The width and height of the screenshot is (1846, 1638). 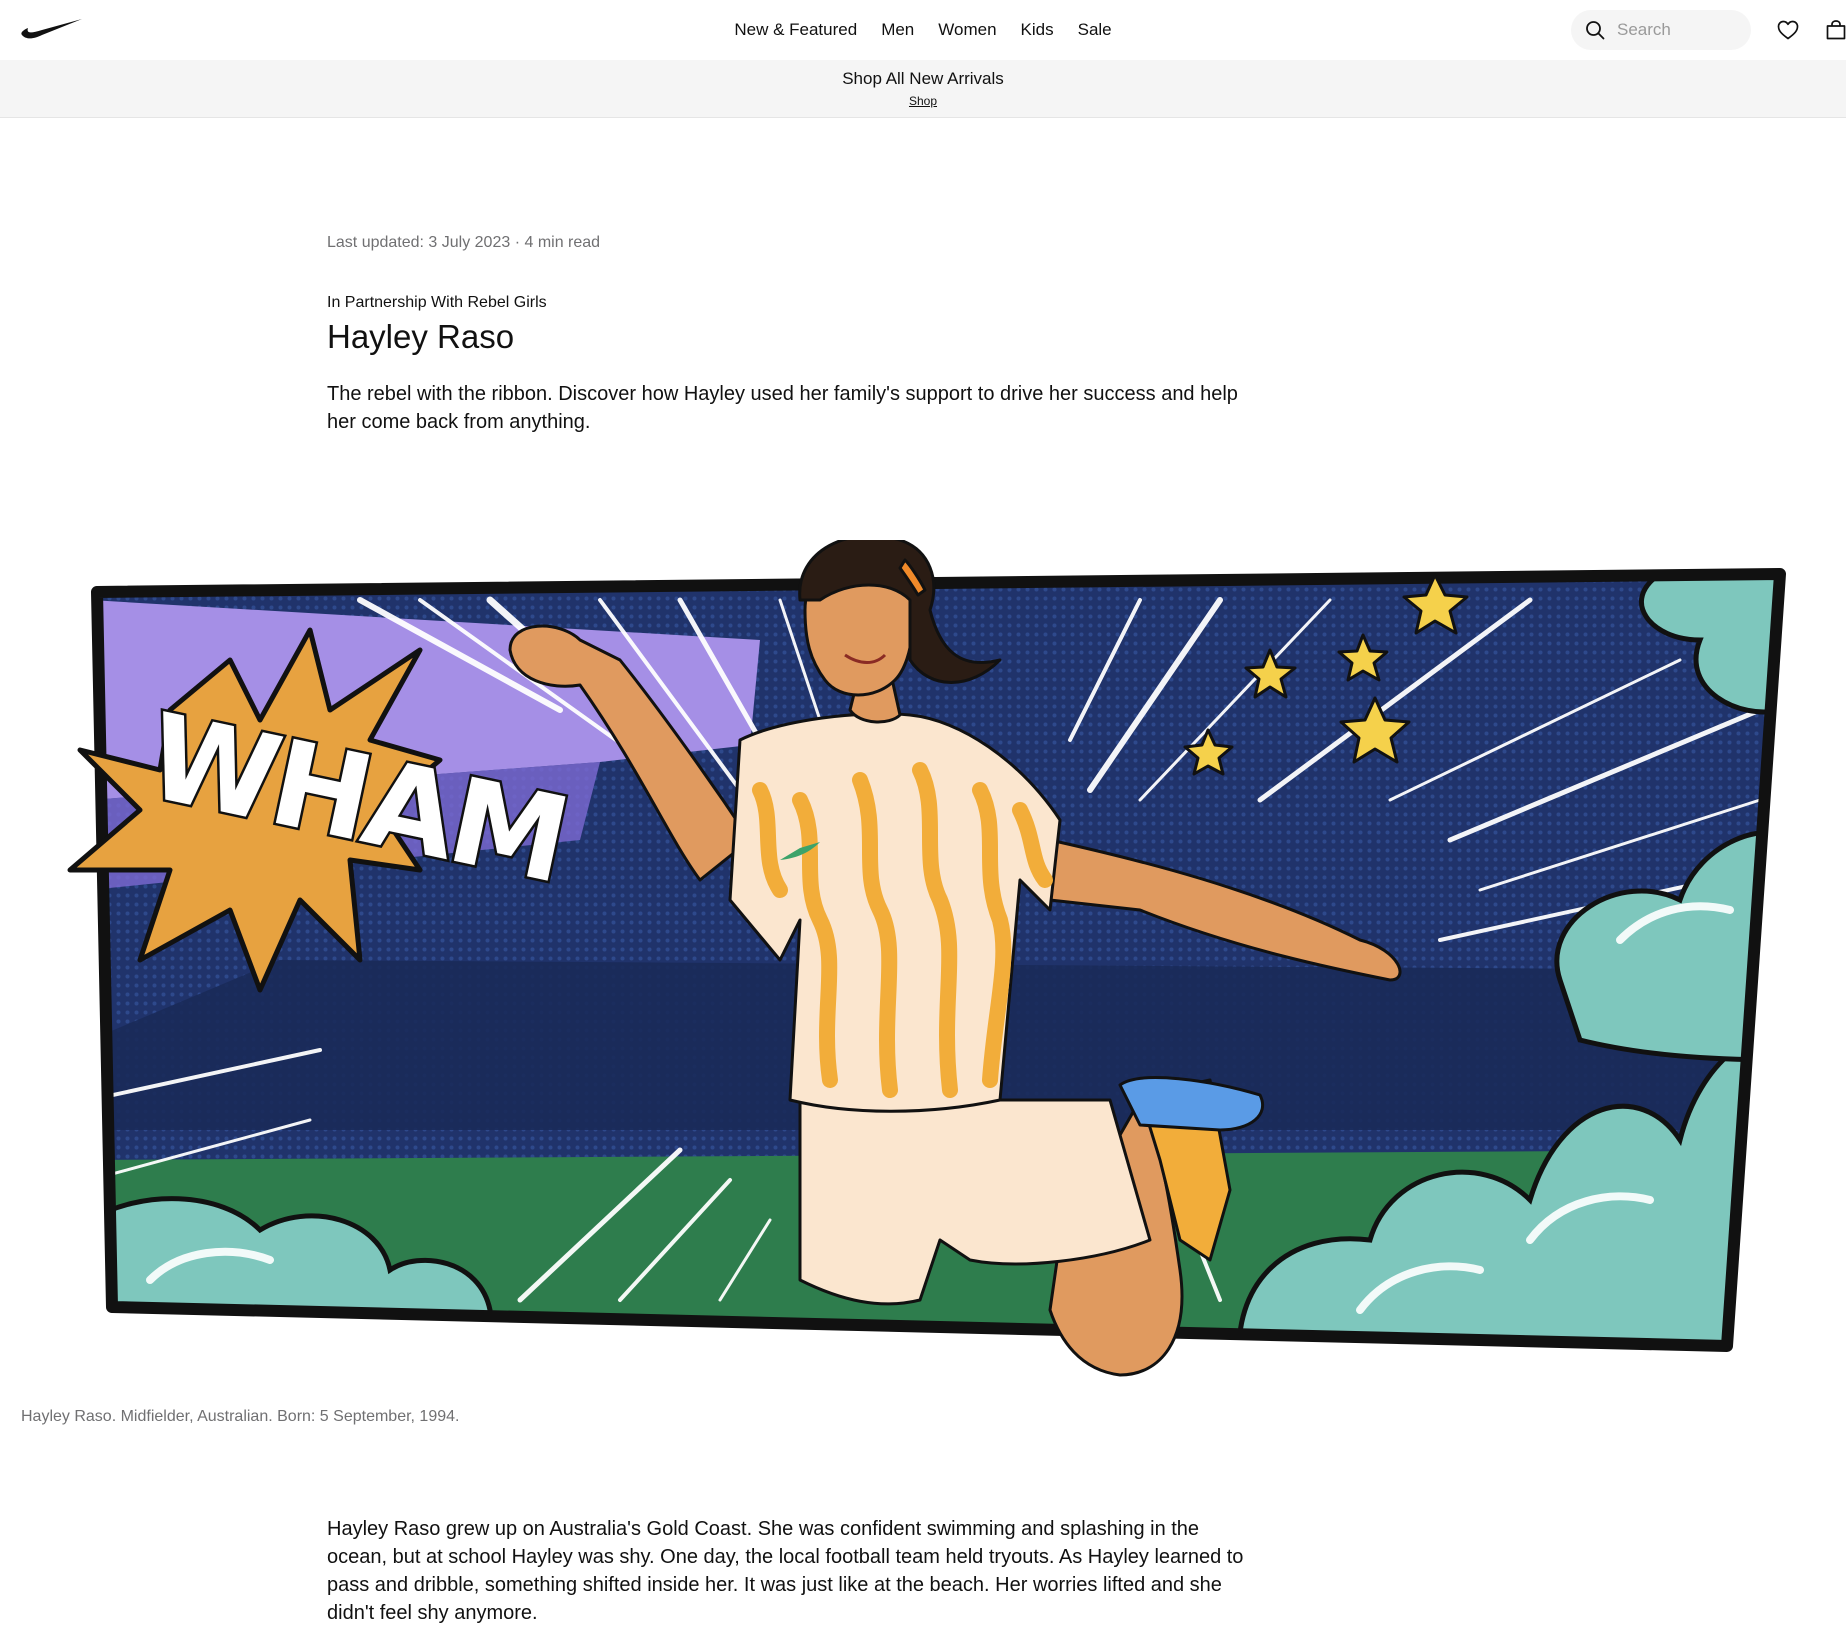 What do you see at coordinates (1595, 30) in the screenshot?
I see `search-icon` at bounding box center [1595, 30].